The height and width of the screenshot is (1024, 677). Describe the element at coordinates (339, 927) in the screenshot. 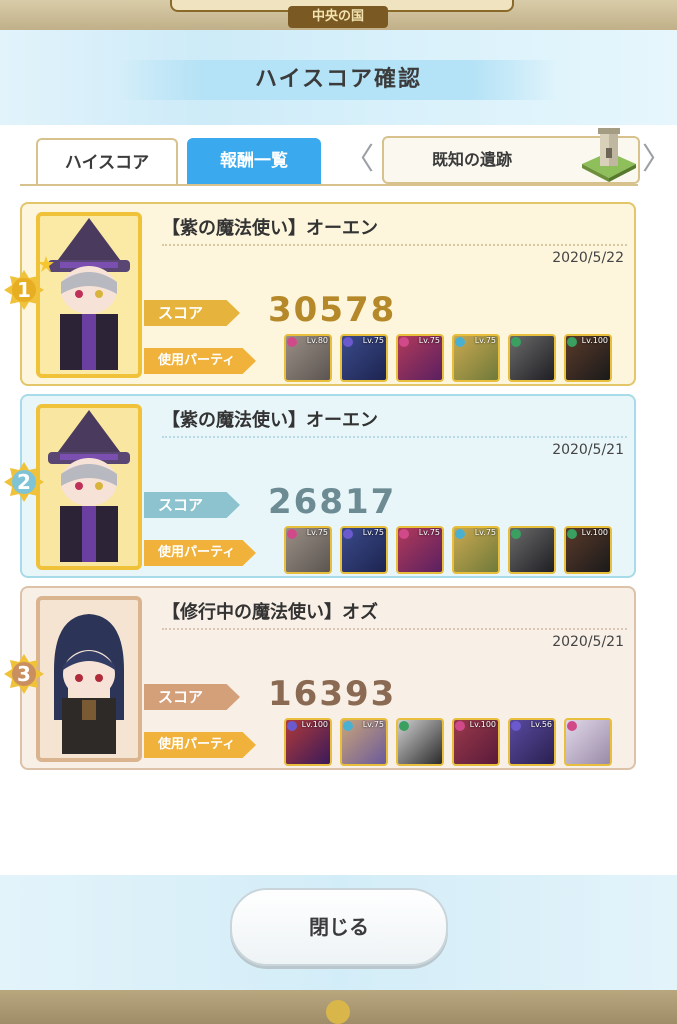

I see `close-button: 閉じる` at that location.